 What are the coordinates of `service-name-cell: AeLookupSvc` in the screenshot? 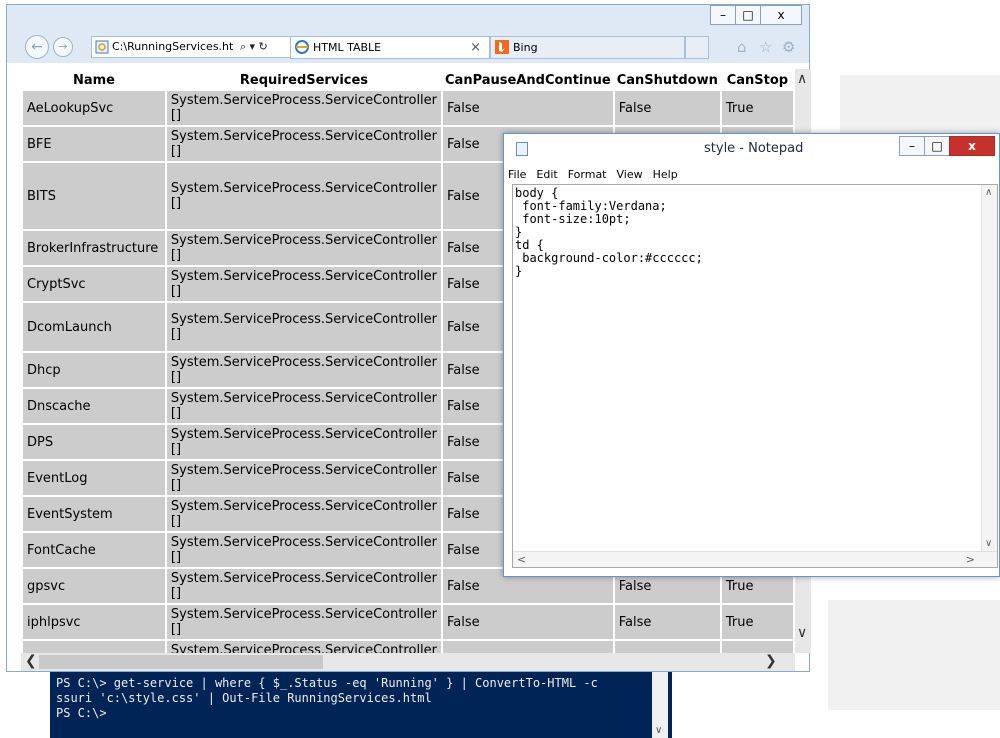 It's located at (94, 108).